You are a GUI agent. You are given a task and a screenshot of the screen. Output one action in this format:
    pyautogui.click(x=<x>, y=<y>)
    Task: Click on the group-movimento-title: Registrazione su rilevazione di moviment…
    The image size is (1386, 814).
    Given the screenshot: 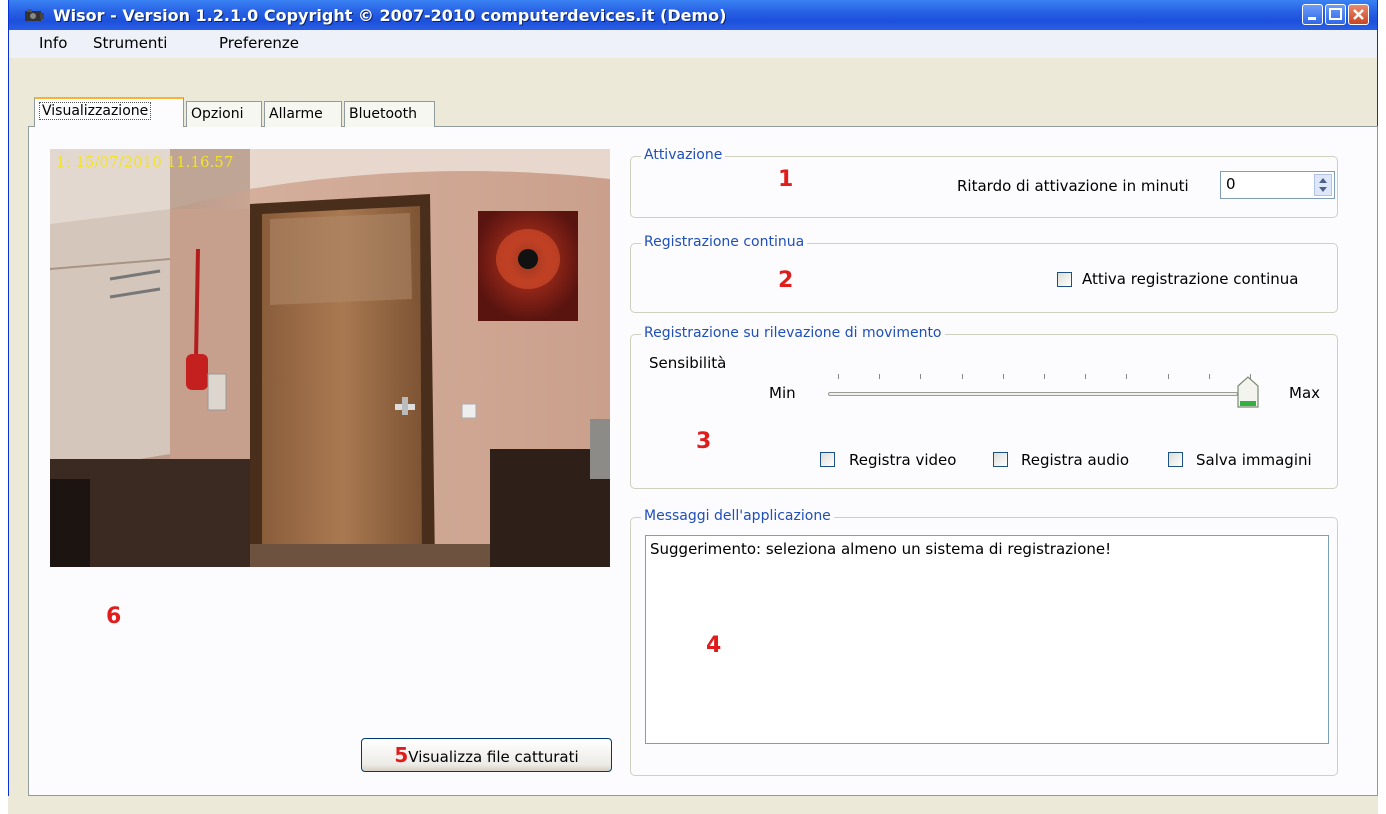 What is the action you would take?
    pyautogui.click(x=793, y=333)
    